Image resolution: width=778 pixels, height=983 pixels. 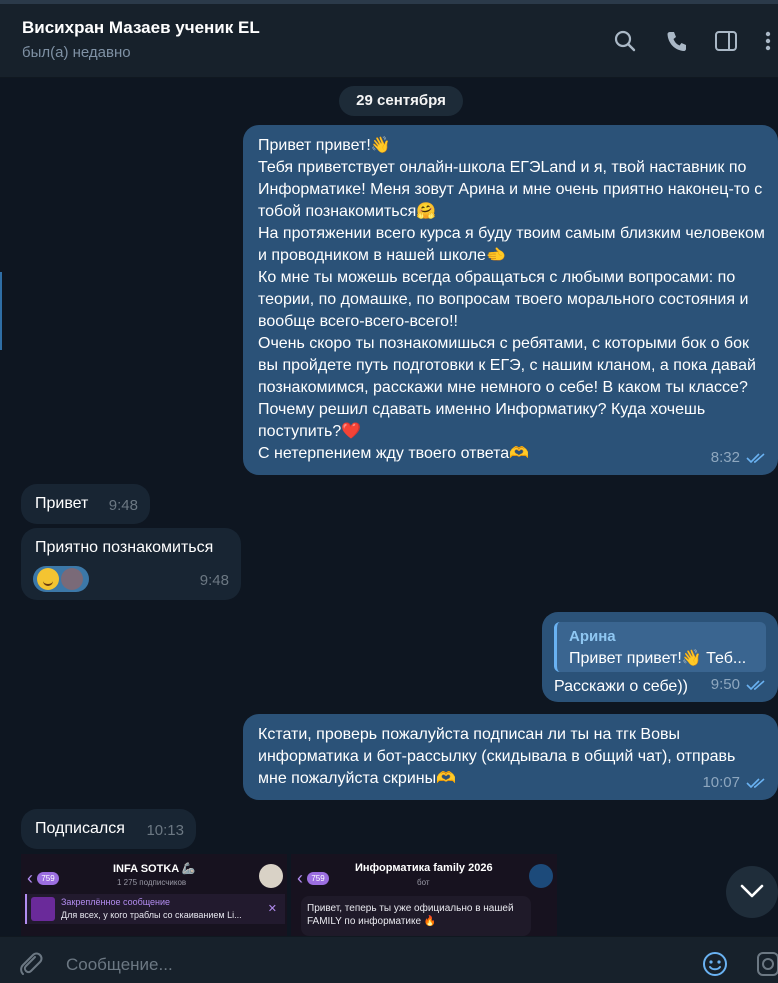 What do you see at coordinates (715, 966) in the screenshot?
I see `emoji-icon` at bounding box center [715, 966].